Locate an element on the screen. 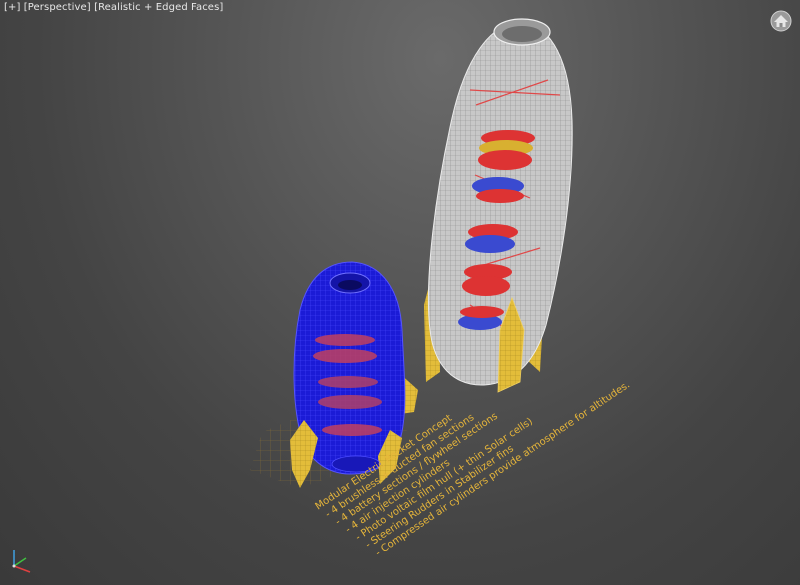 The image size is (800, 585). axis-tripod-icon is located at coordinates (21, 561).